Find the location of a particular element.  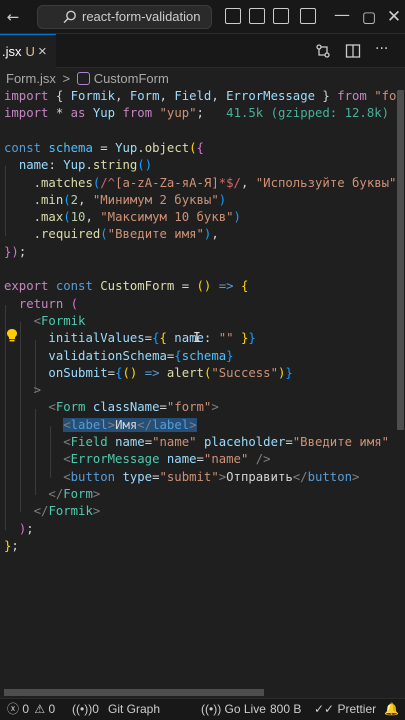

import-cost-hint: 41.5k (gzipped: 12.8k) is located at coordinates (296, 113).